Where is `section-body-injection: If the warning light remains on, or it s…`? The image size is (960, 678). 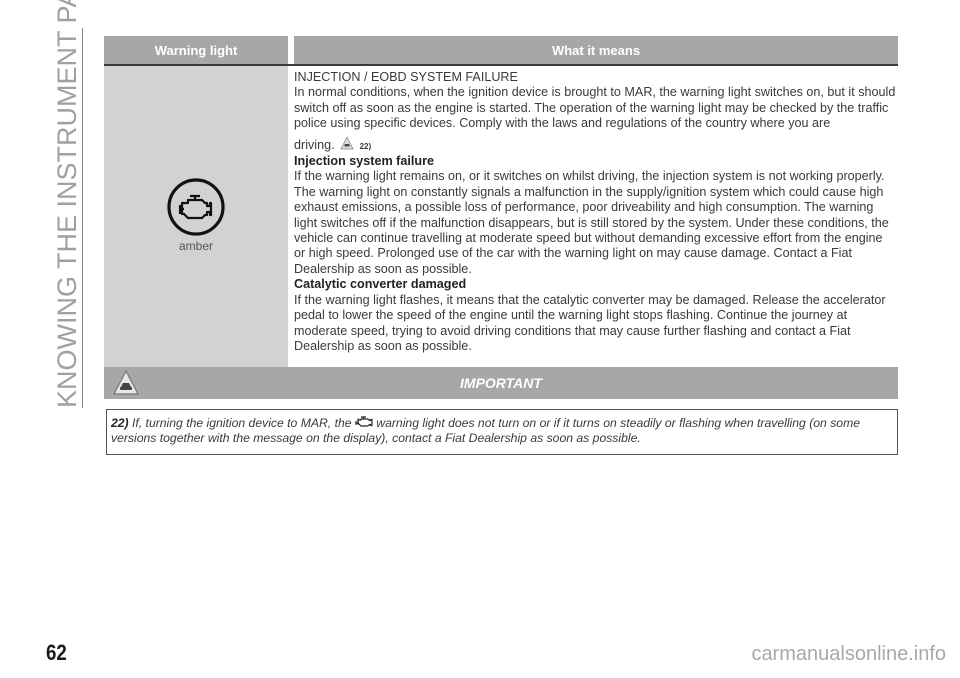 section-body-injection: If the warning light remains on, or it s… is located at coordinates (591, 222).